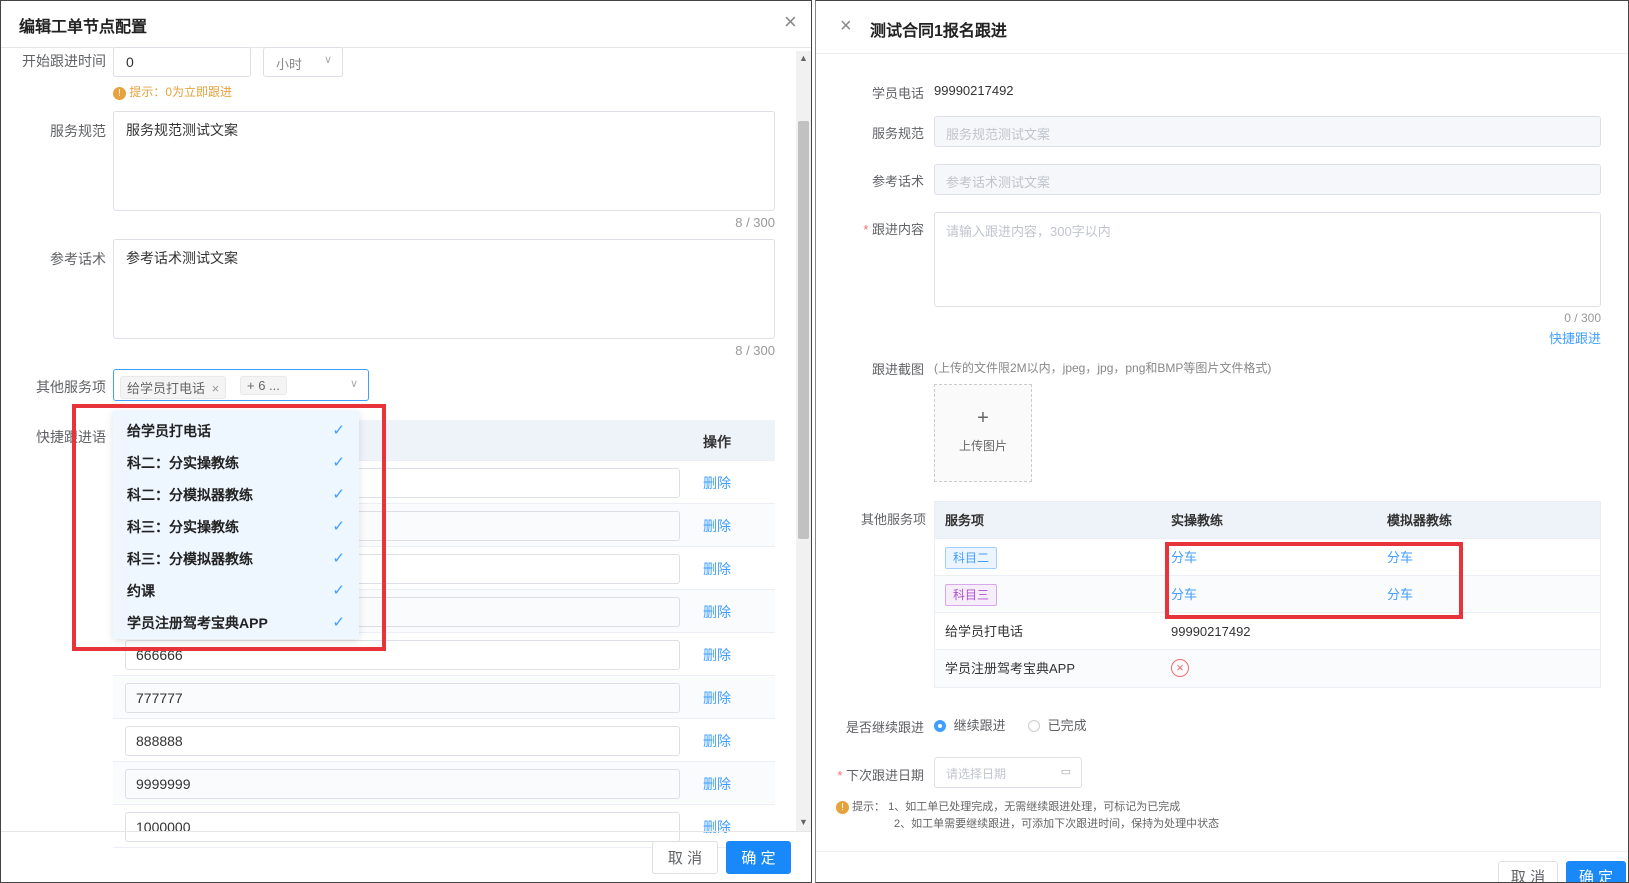 Image resolution: width=1629 pixels, height=883 pixels. What do you see at coordinates (940, 726) in the screenshot?
I see `radio-checked-icon` at bounding box center [940, 726].